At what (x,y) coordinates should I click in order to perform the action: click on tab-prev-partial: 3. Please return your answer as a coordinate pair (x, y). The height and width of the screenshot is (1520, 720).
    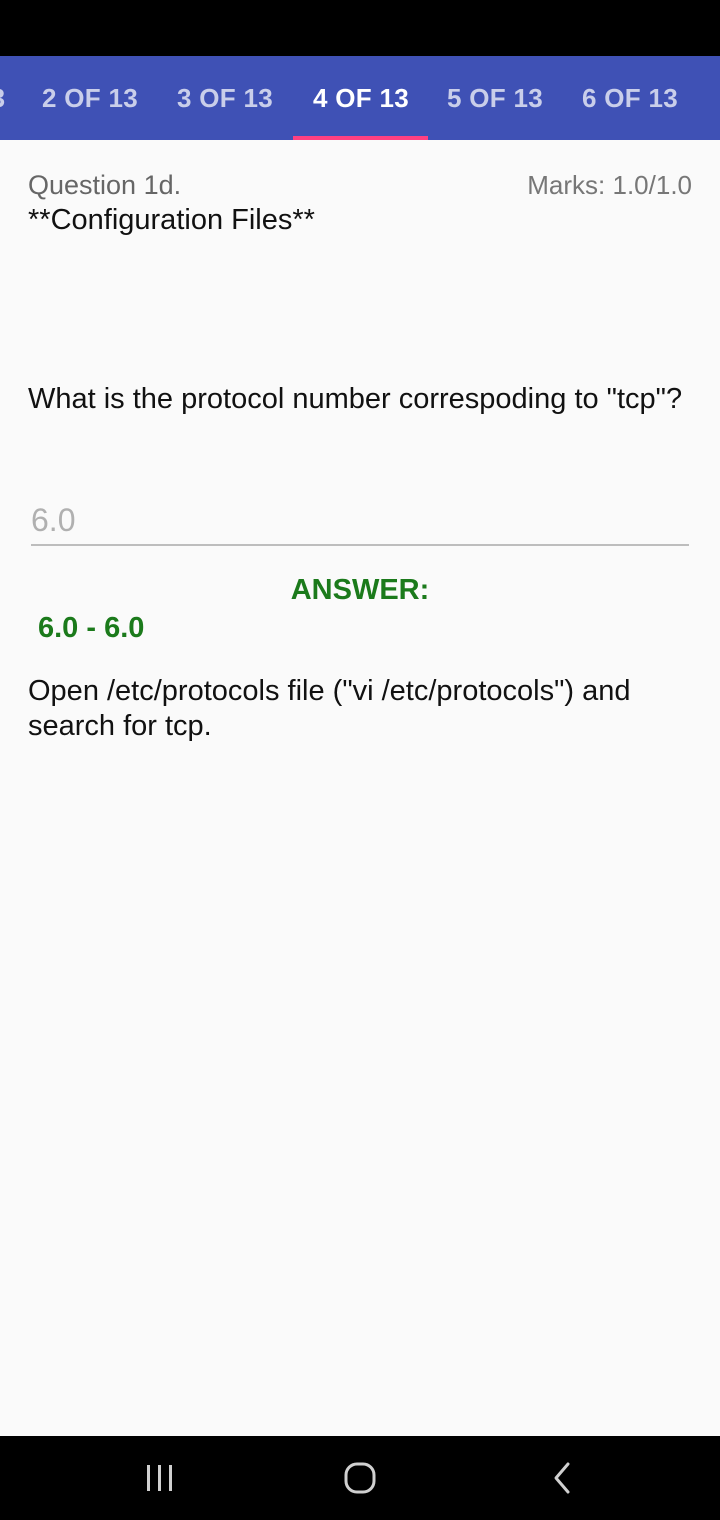
    Looking at the image, I should click on (3, 98).